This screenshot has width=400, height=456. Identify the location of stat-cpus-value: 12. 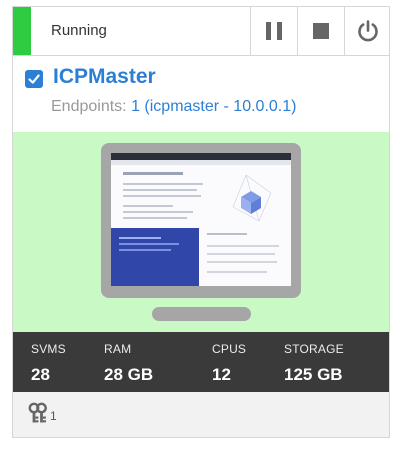
(221, 374).